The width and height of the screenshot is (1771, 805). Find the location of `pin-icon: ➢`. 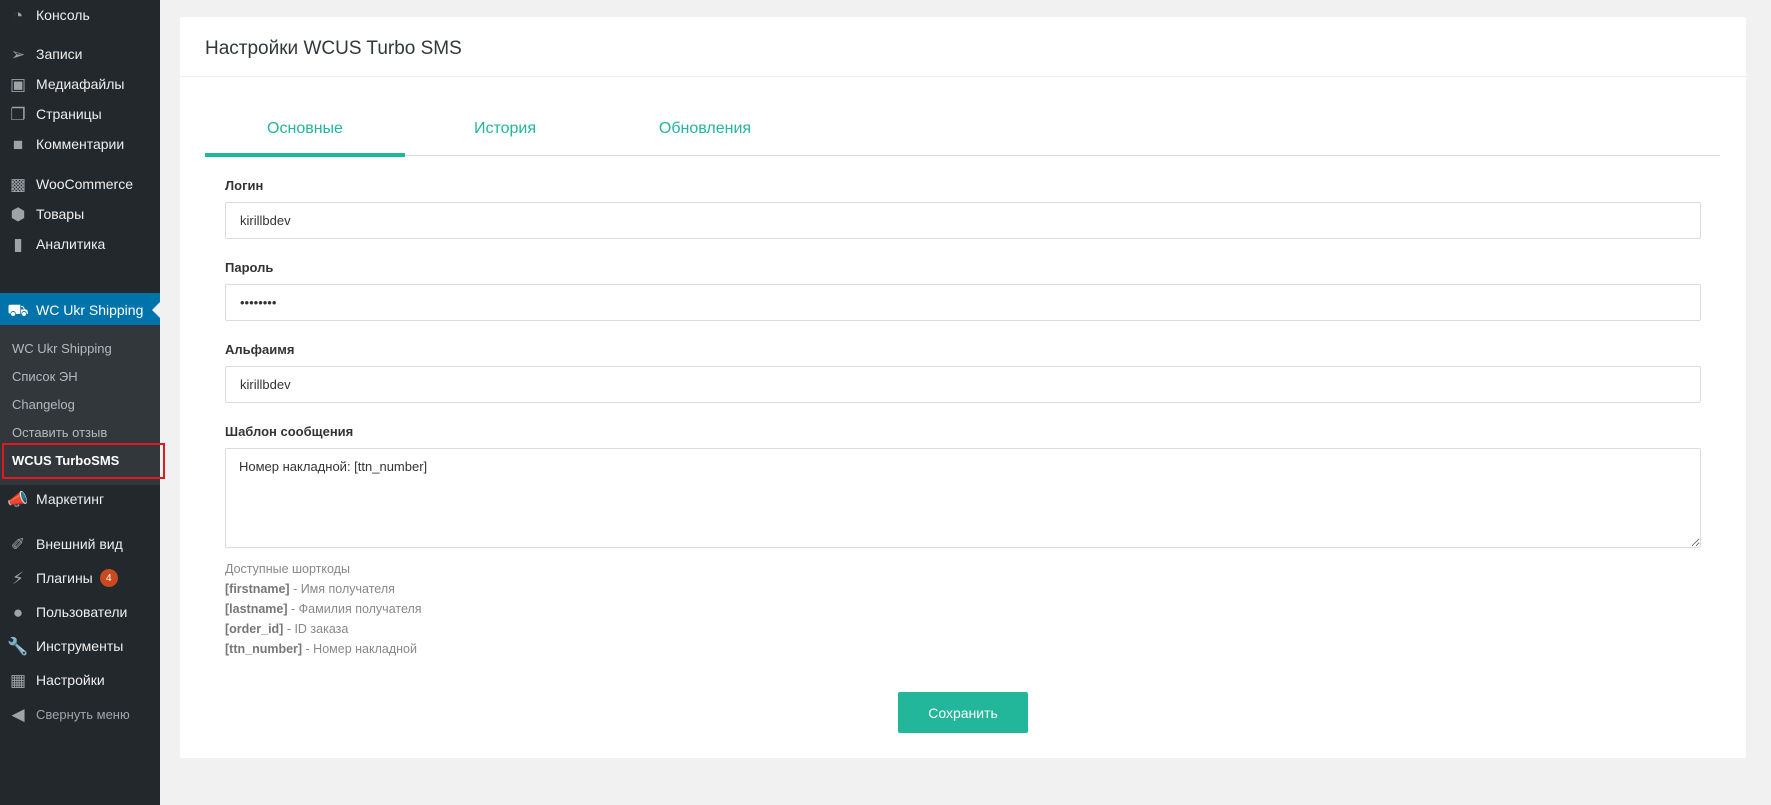

pin-icon: ➢ is located at coordinates (18, 54).